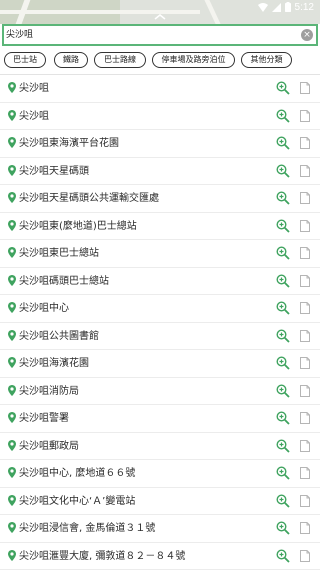 Image resolution: width=320 pixels, height=570 pixels. What do you see at coordinates (120, 60) in the screenshot?
I see `filter-chip-bus-route: 巴士路線` at bounding box center [120, 60].